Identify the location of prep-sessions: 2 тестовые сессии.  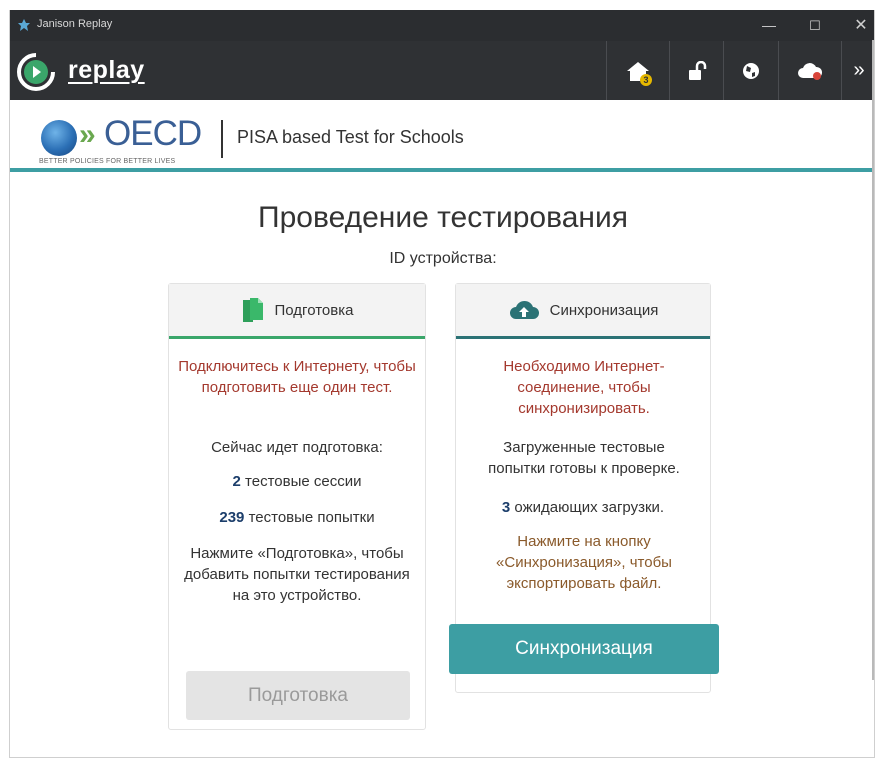
(297, 481).